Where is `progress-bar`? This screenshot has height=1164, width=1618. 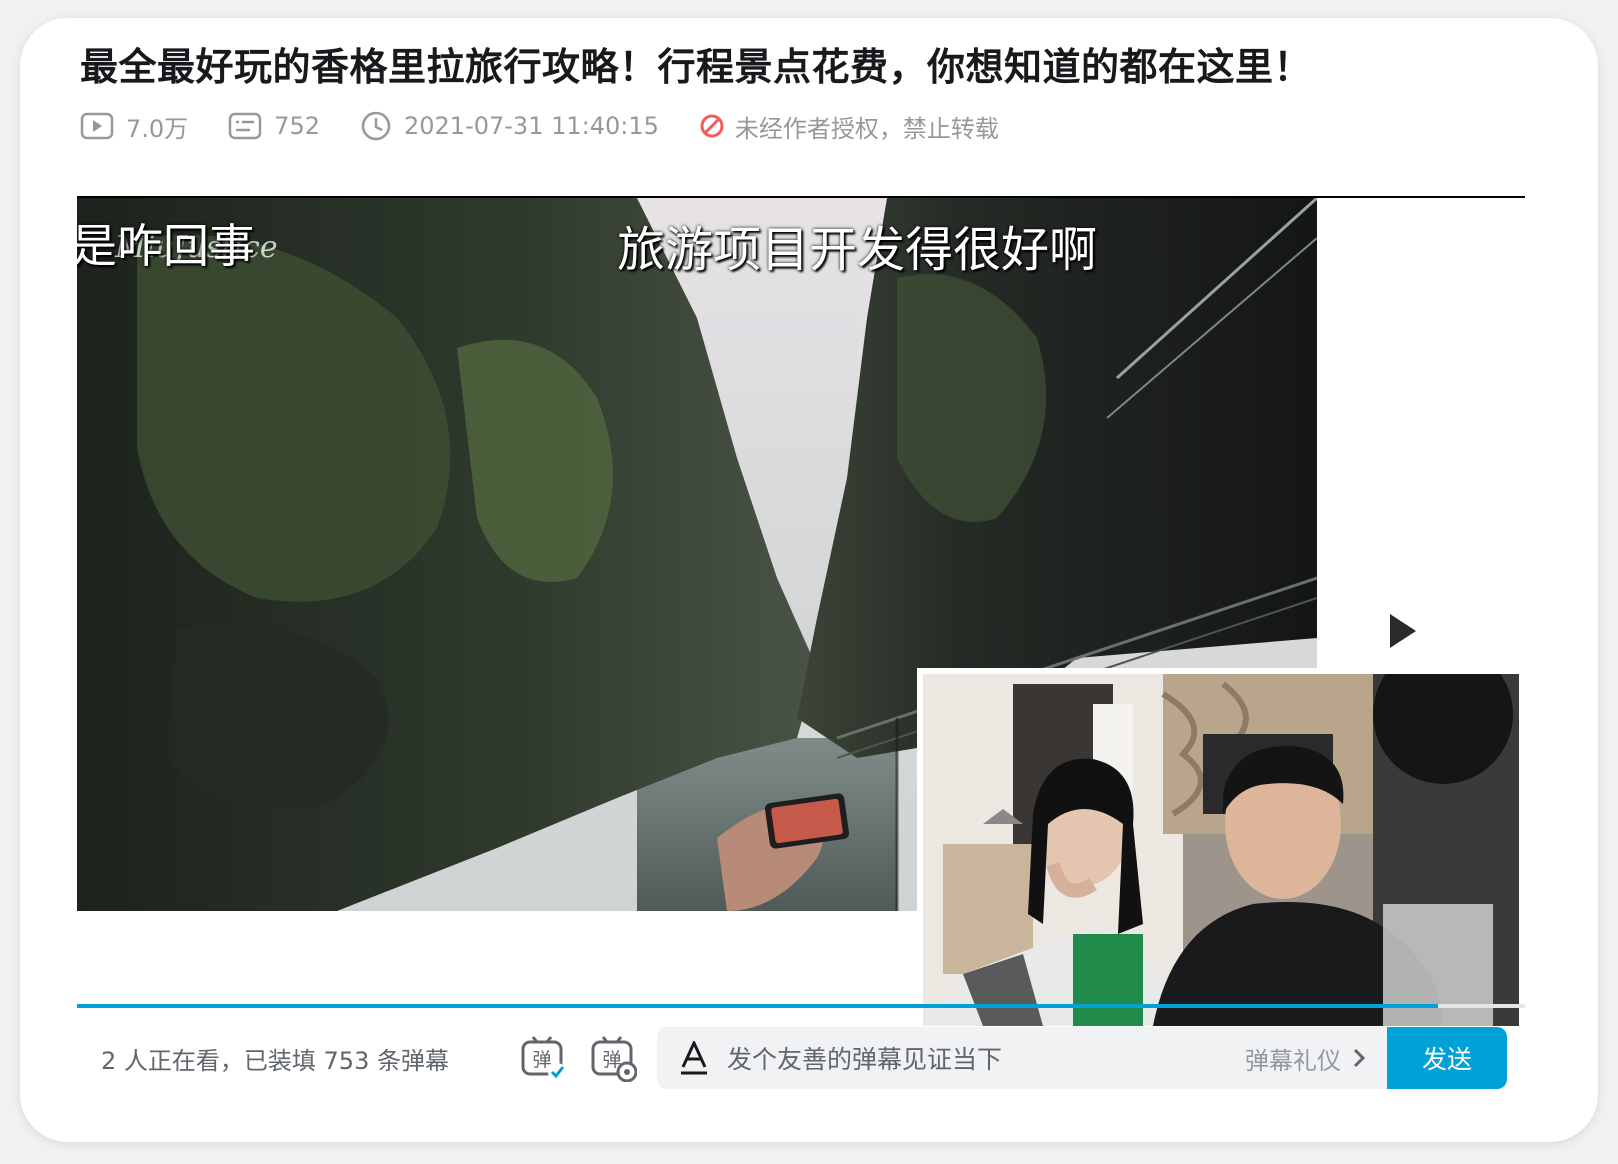
progress-bar is located at coordinates (801, 1006).